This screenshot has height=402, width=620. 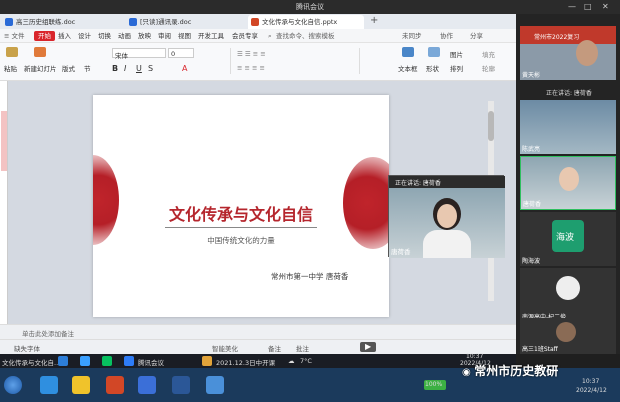 I want to click on menu-slideshow: 放映, so click(x=144, y=36).